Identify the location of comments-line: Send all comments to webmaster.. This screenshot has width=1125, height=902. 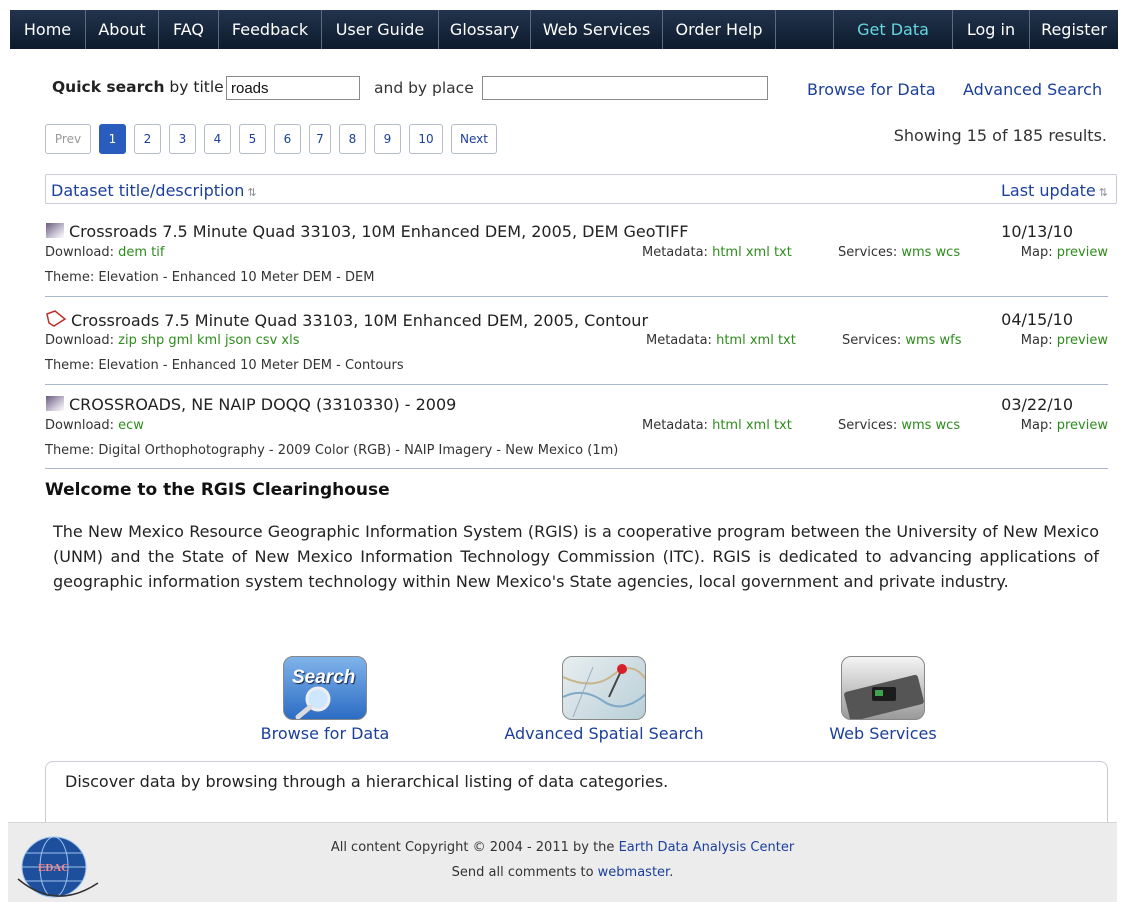
(562, 872).